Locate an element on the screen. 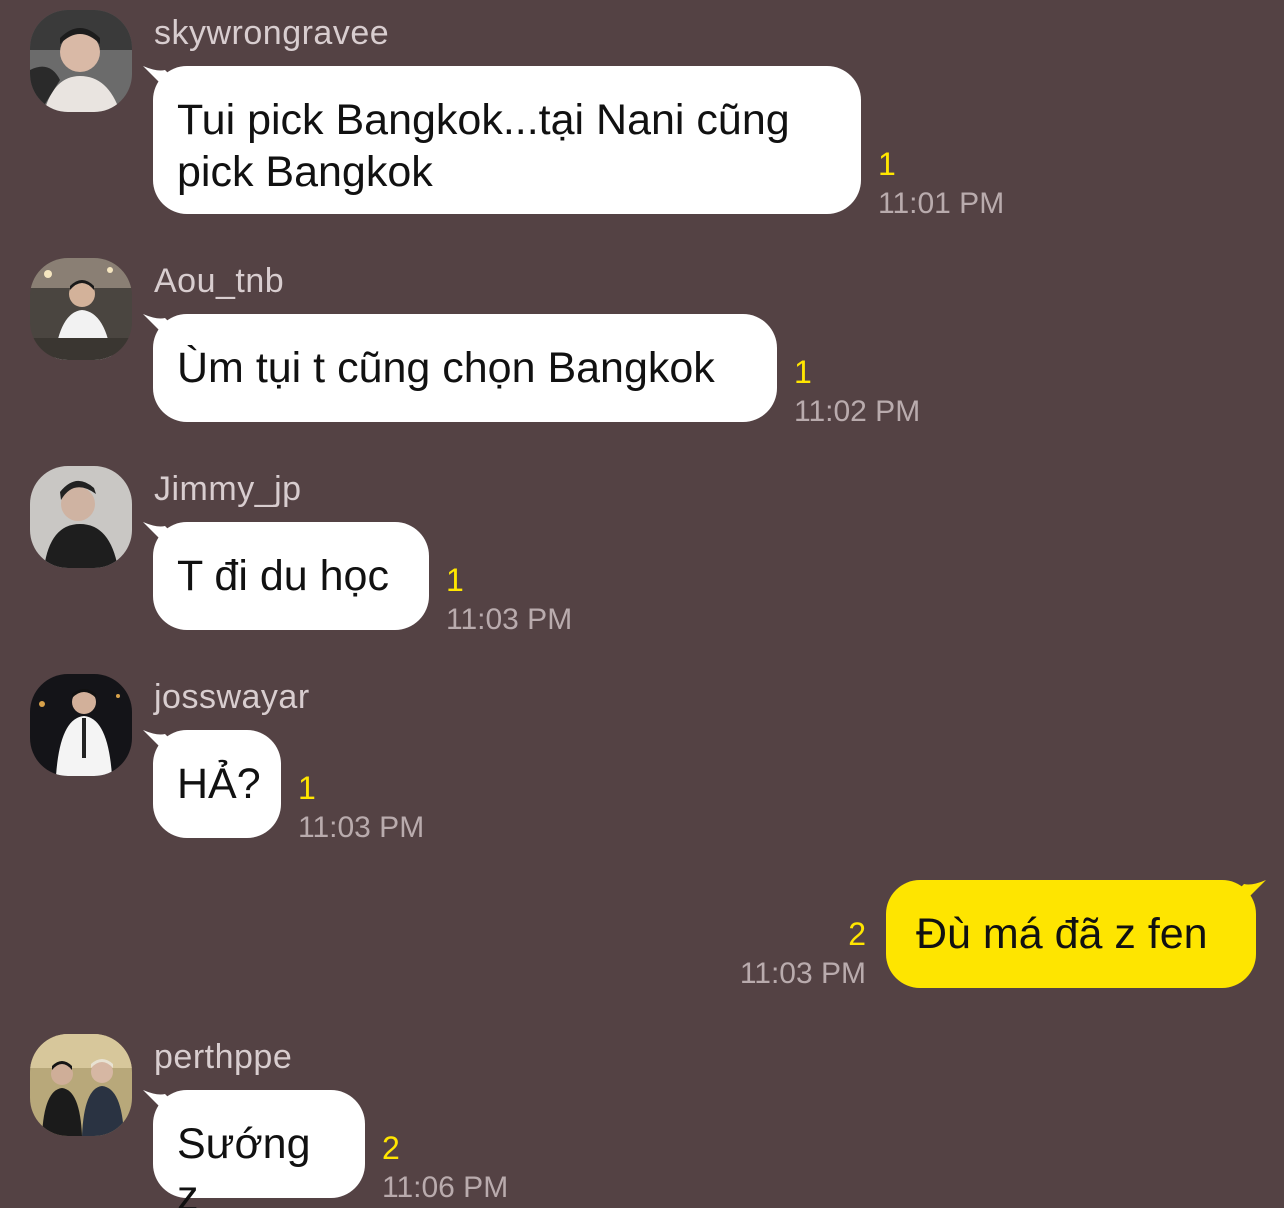 The height and width of the screenshot is (1208, 1284). message-meta: 1 11:01 PM is located at coordinates (941, 184).